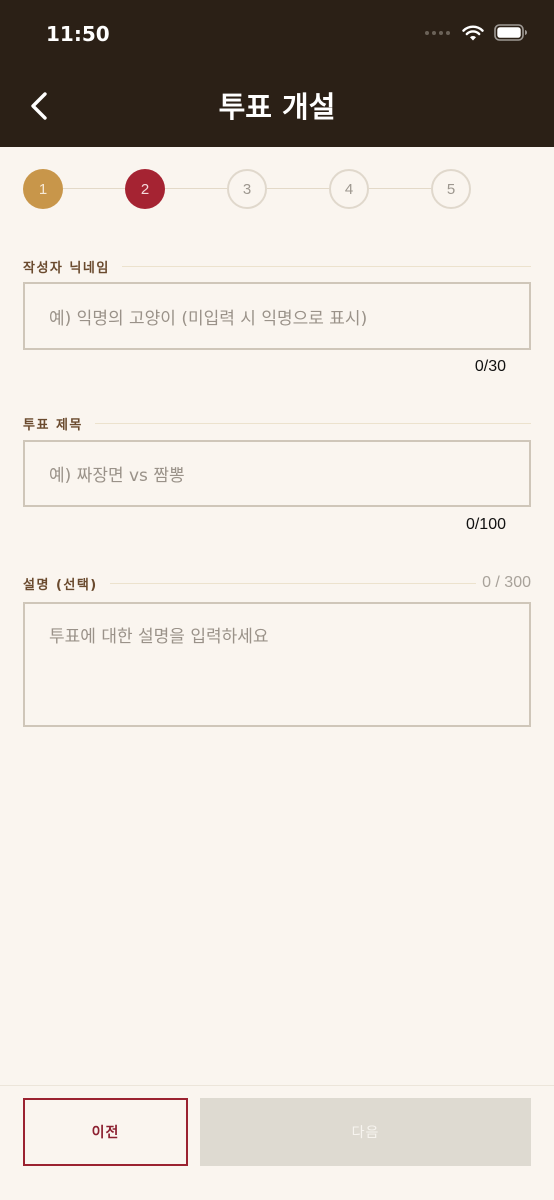 This screenshot has height=1200, width=554. What do you see at coordinates (43, 189) in the screenshot?
I see `step-1: 1` at bounding box center [43, 189].